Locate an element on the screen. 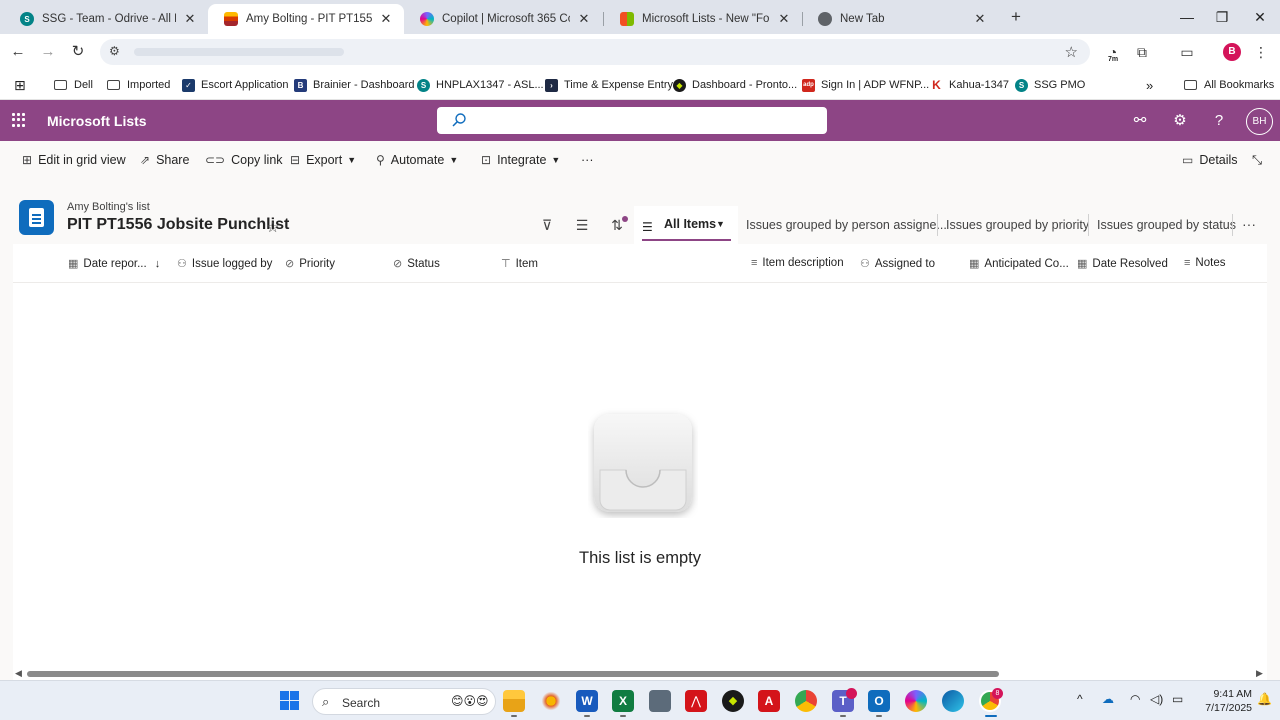 The image size is (1280, 720). browser-tab-lists-active: Amy Bolting - PIT PT1556 Jobsit ✕ is located at coordinates (306, 19).